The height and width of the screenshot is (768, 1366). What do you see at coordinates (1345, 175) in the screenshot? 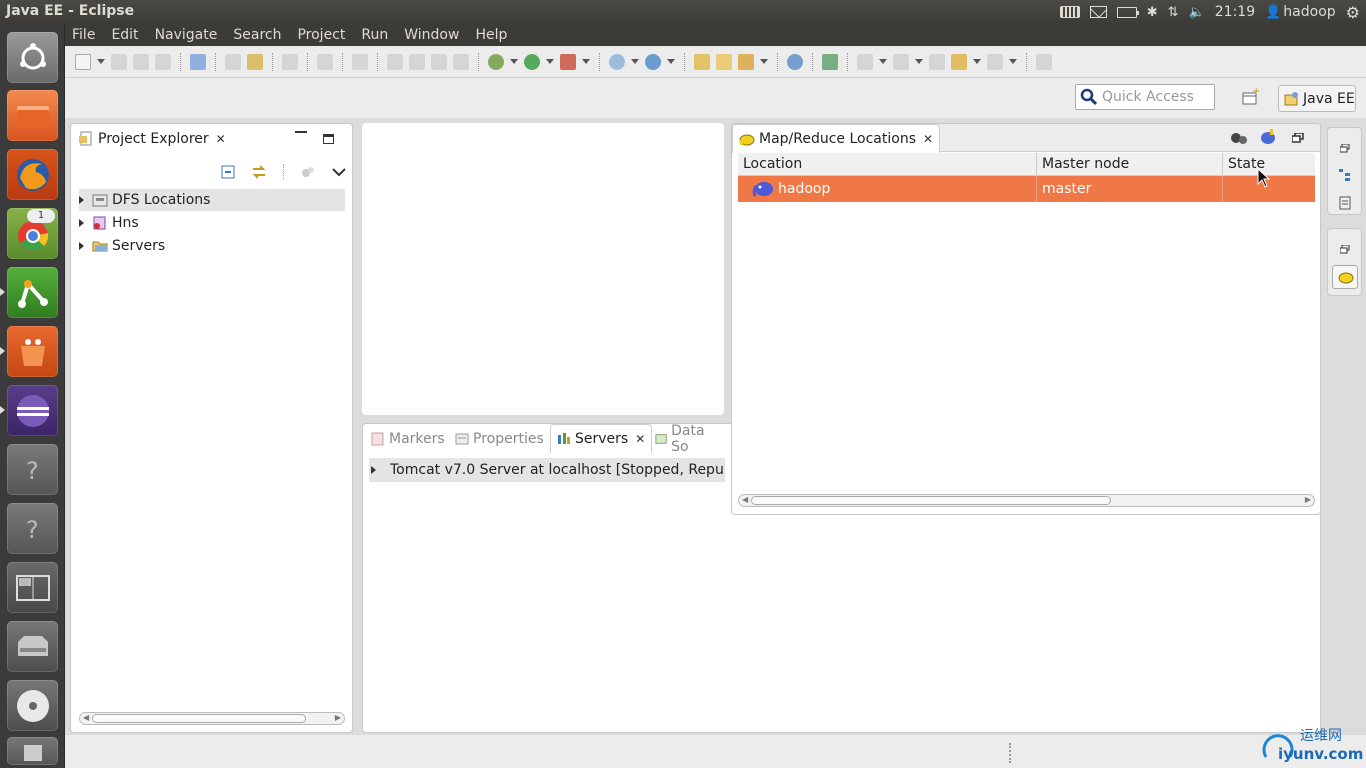
I see `outline-icon` at bounding box center [1345, 175].